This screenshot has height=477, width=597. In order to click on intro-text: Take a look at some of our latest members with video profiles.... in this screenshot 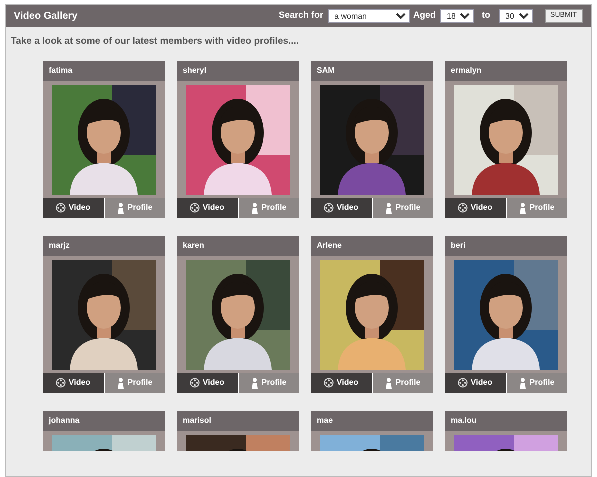, I will do `click(155, 42)`.